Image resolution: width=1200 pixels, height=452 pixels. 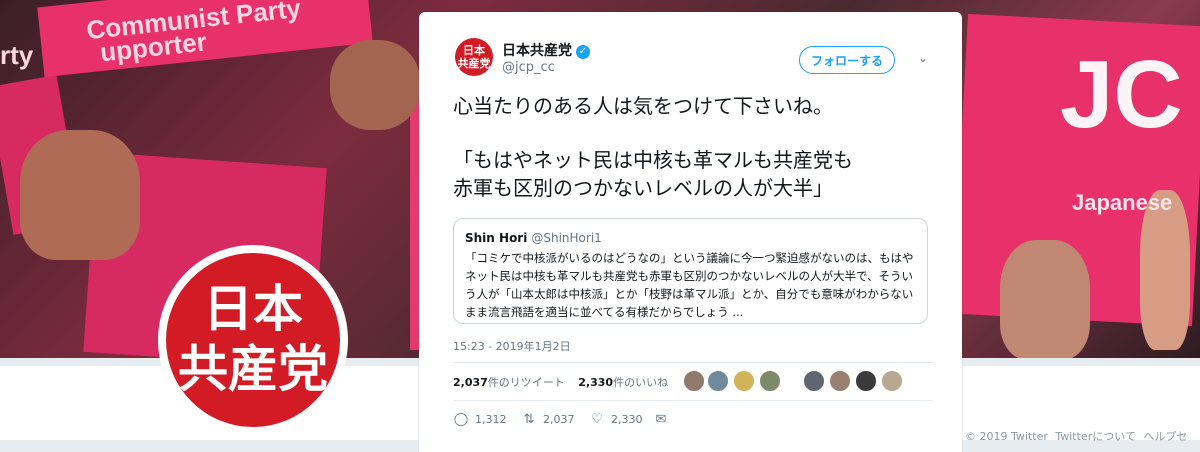 What do you see at coordinates (528, 67) in the screenshot?
I see `author-handle: @jcp_cc` at bounding box center [528, 67].